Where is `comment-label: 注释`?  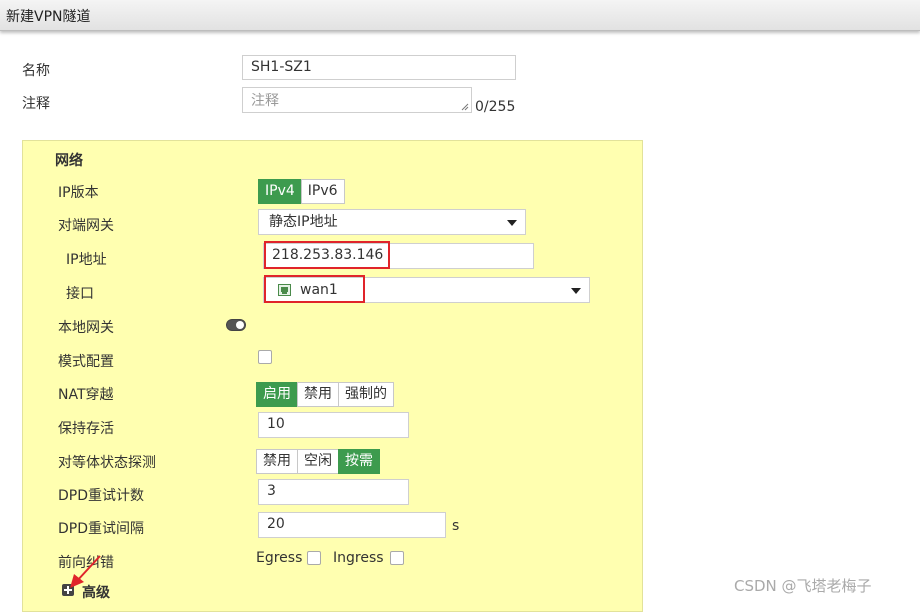
comment-label: 注释 is located at coordinates (36, 104).